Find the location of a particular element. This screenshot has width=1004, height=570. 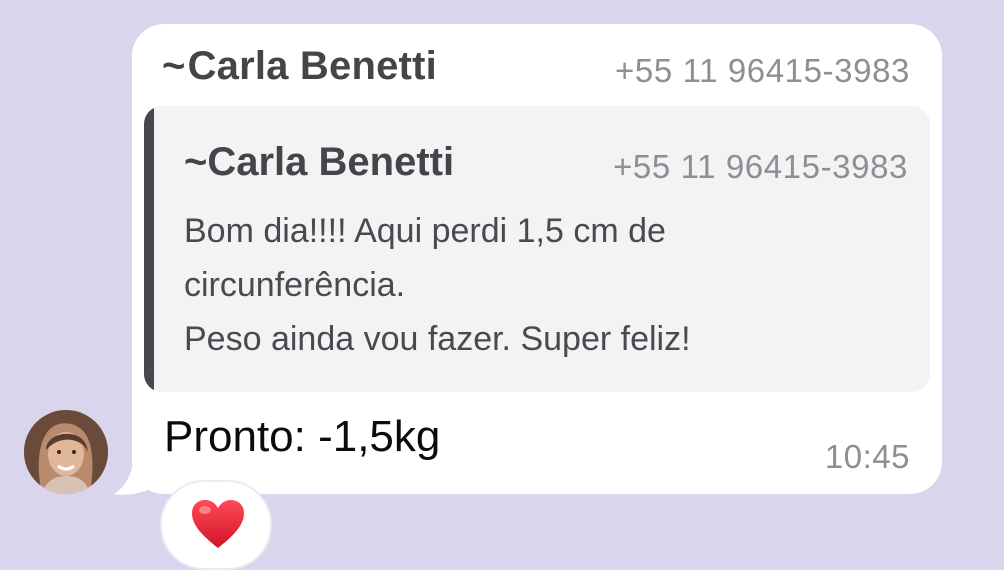

heart-icon is located at coordinates (218, 524).